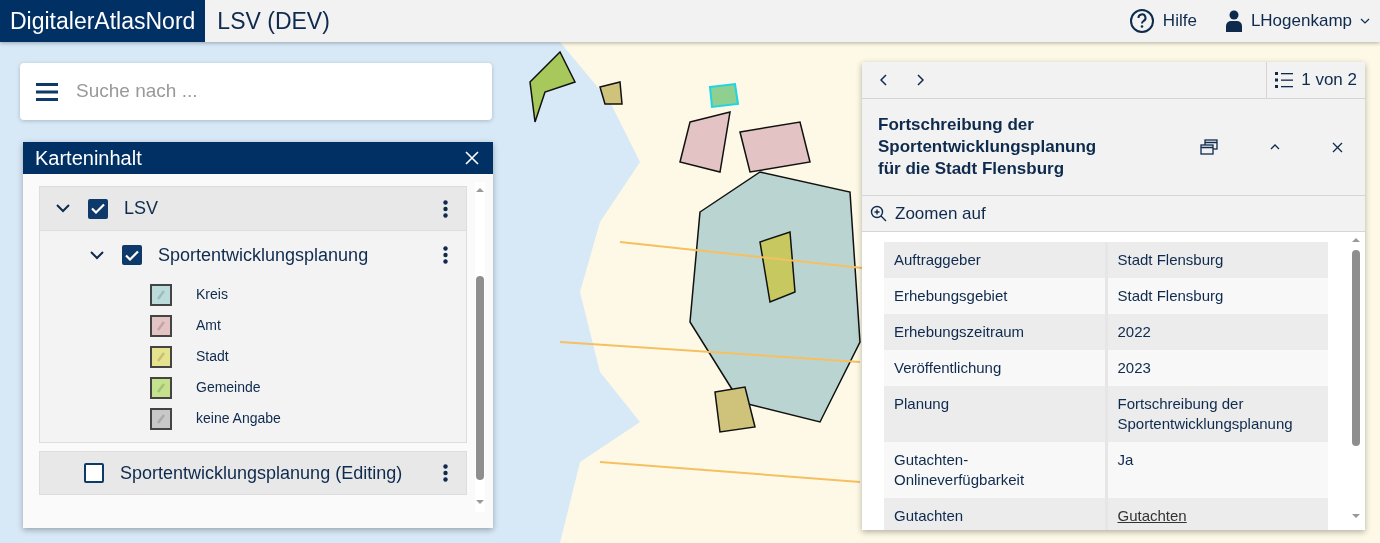  Describe the element at coordinates (238, 418) in the screenshot. I see `legend-label: keine Angabe` at that location.